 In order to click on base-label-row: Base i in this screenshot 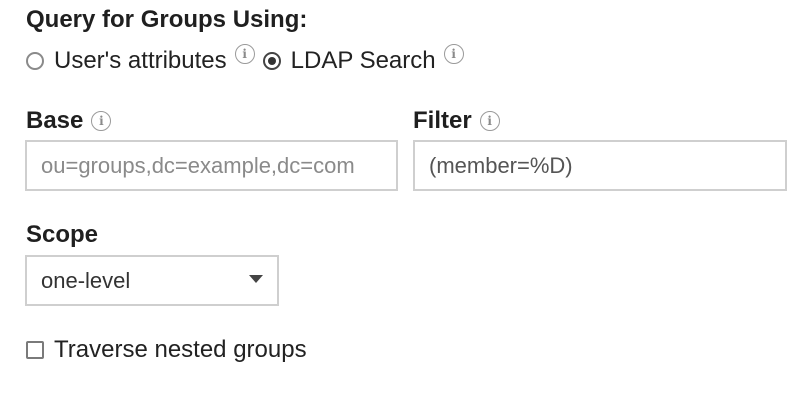, I will do `click(69, 121)`.